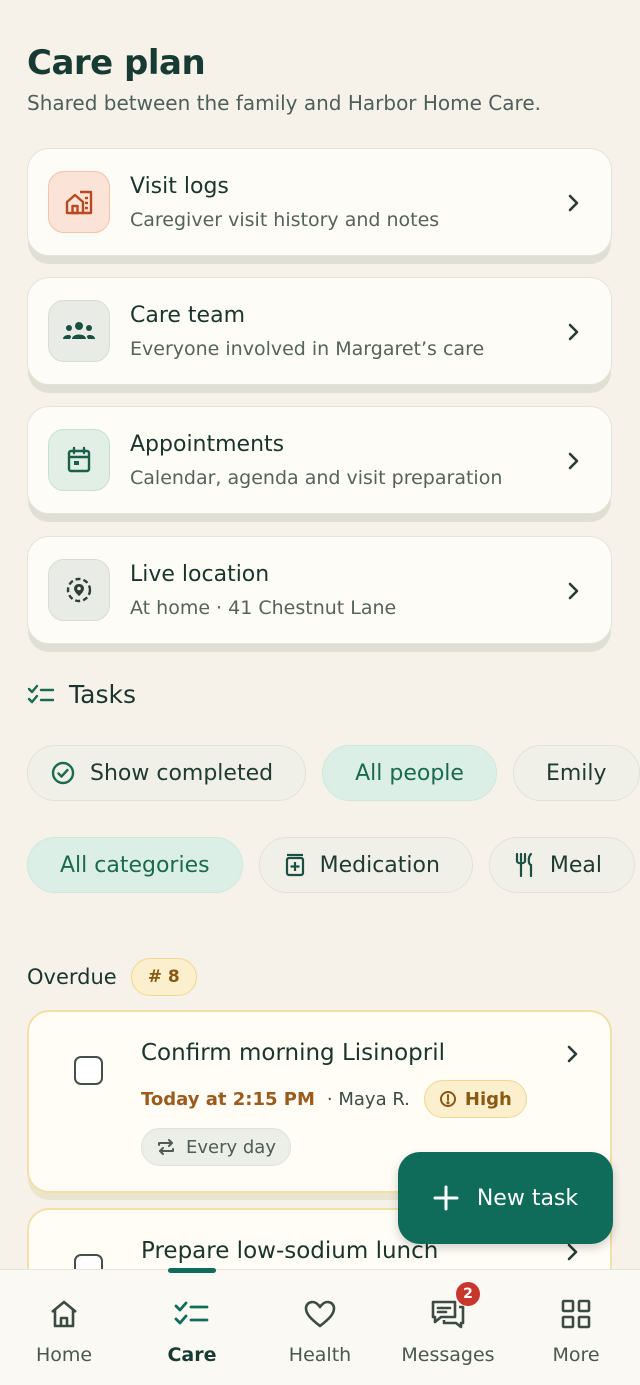  I want to click on category-filter-row: All categories Medication Meal, so click(331, 865).